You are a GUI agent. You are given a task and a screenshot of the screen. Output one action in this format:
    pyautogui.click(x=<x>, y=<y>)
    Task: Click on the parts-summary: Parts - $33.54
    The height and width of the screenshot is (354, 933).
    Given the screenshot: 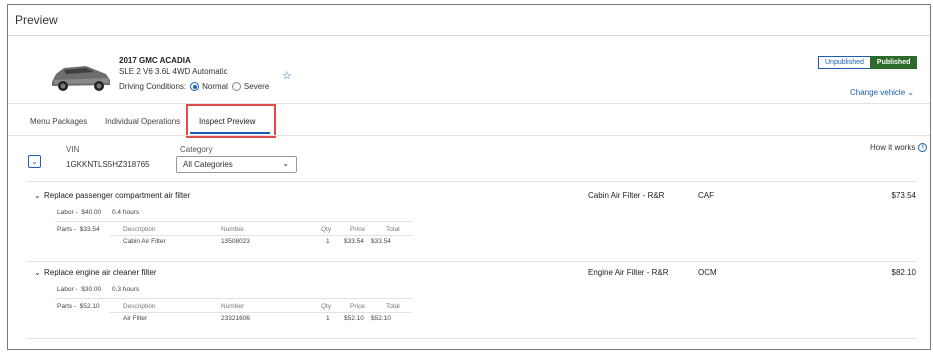 What is the action you would take?
    pyautogui.click(x=78, y=229)
    